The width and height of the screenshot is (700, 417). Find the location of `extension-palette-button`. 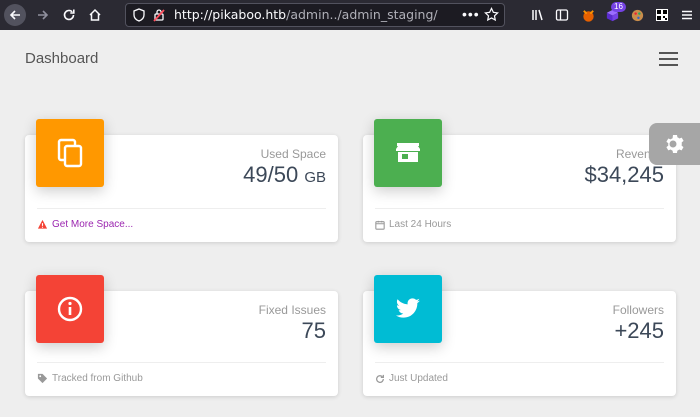

extension-palette-button is located at coordinates (637, 15).